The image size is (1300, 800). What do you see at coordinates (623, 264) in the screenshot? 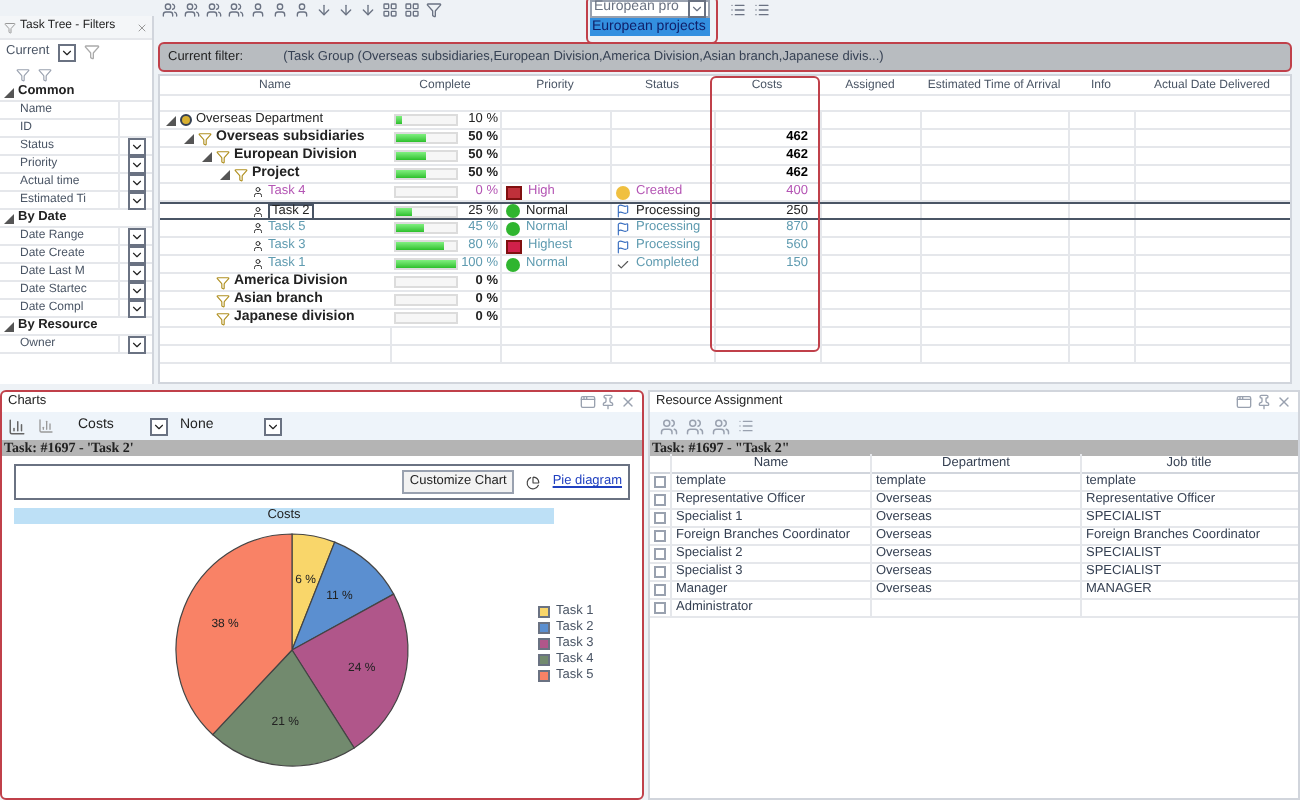
I see `check-icon` at bounding box center [623, 264].